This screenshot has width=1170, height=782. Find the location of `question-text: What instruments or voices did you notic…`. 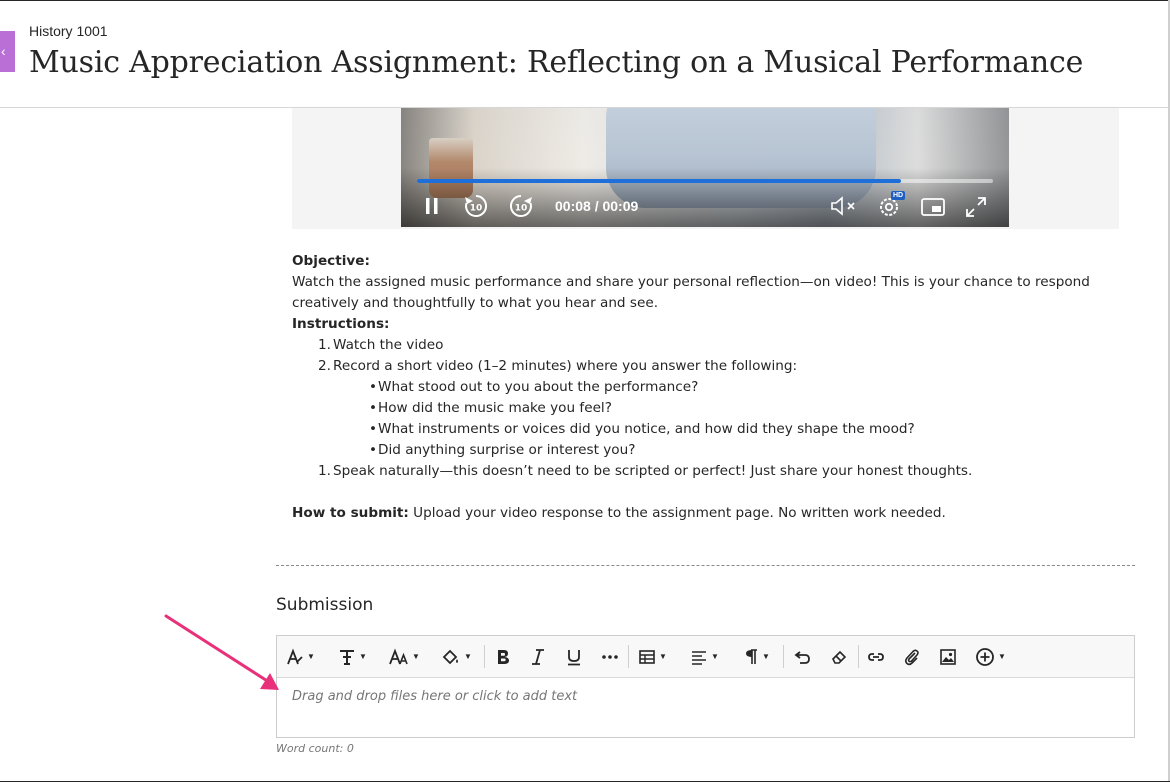

question-text: What instruments or voices did you notic… is located at coordinates (646, 429).